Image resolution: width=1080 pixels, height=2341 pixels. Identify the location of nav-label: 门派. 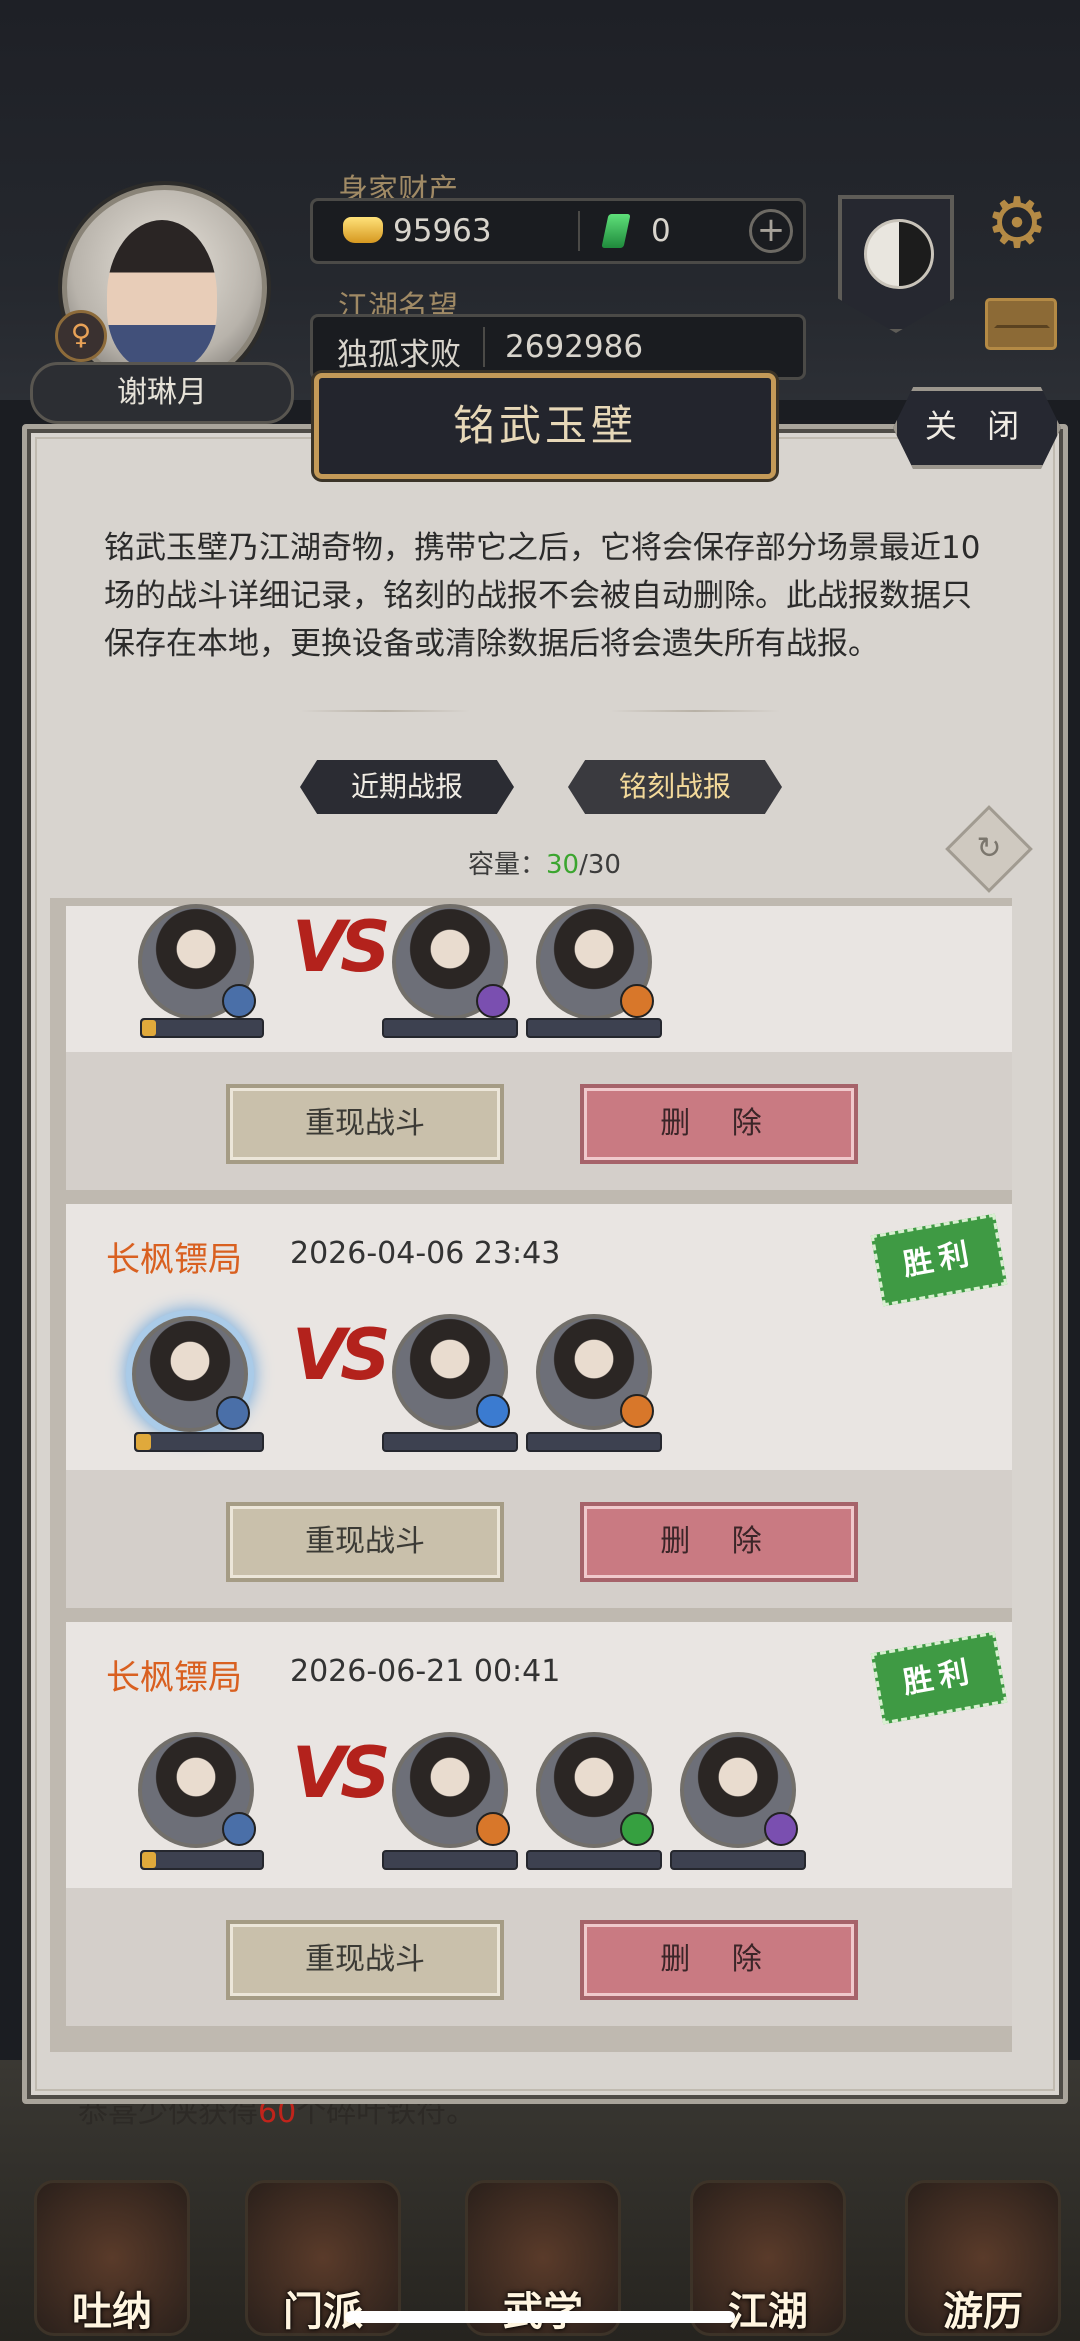
(323, 2312).